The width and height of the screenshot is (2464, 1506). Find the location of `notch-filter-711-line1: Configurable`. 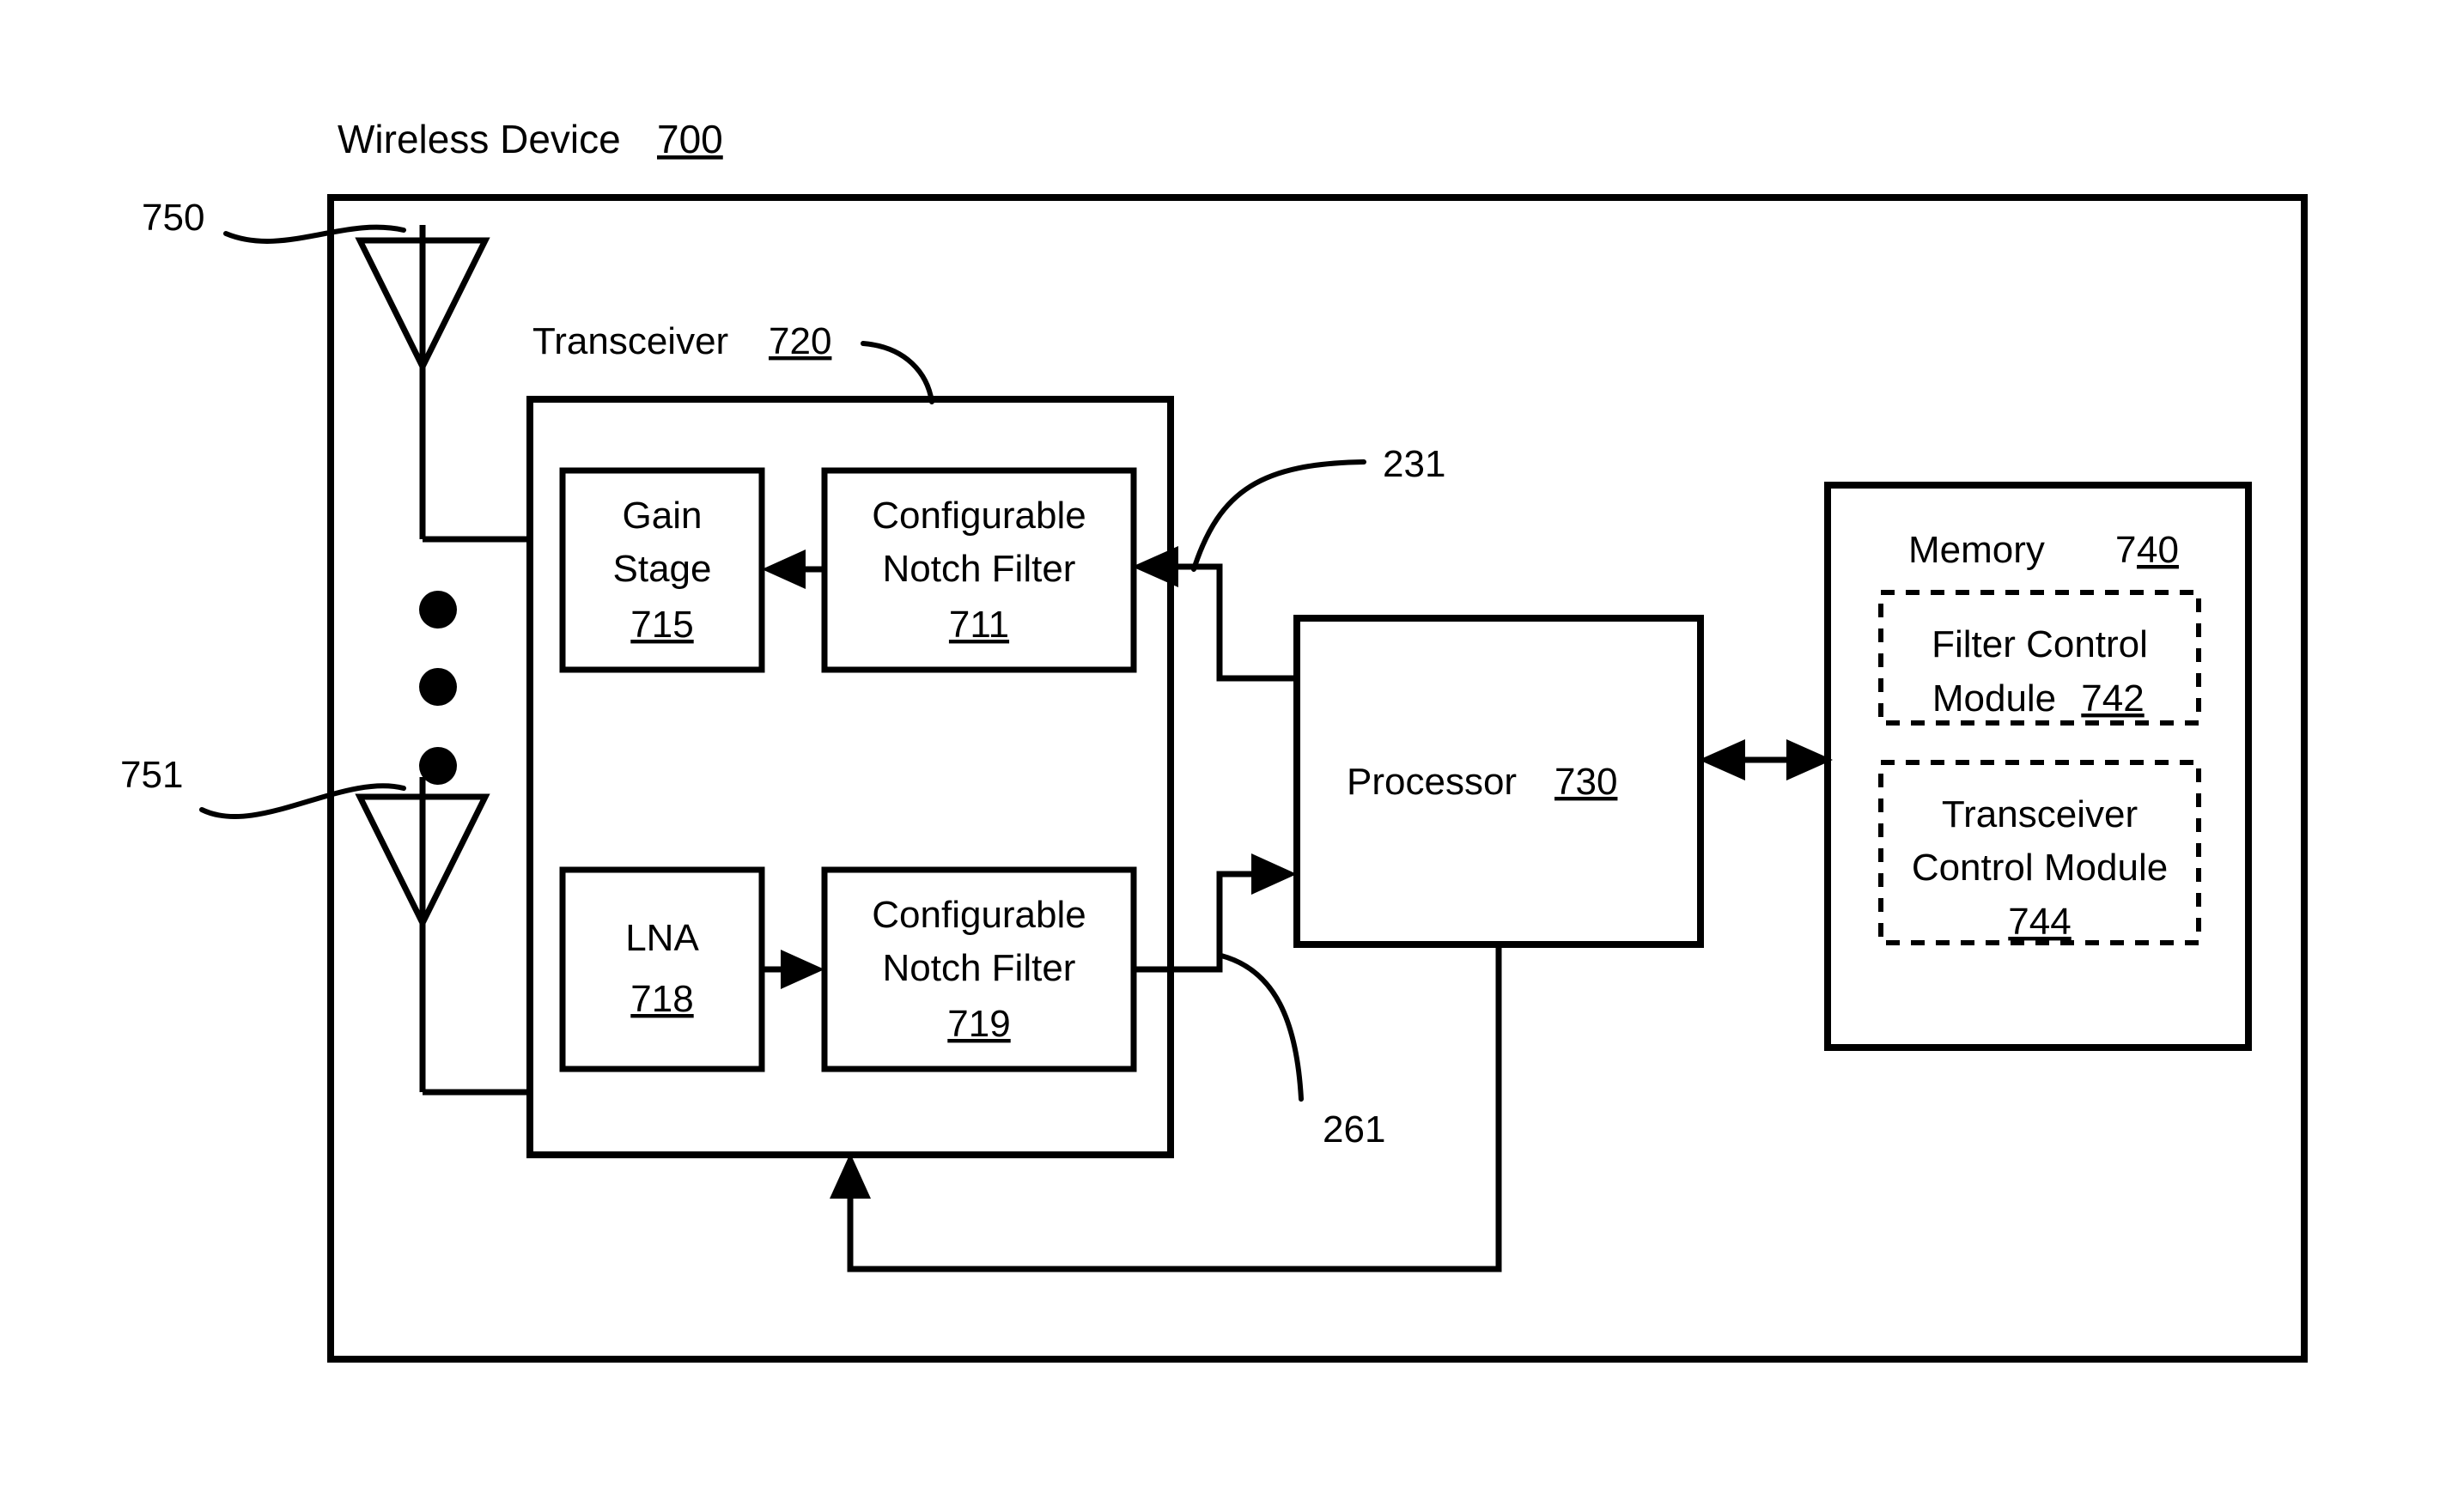

notch-filter-711-line1: Configurable is located at coordinates (979, 516).